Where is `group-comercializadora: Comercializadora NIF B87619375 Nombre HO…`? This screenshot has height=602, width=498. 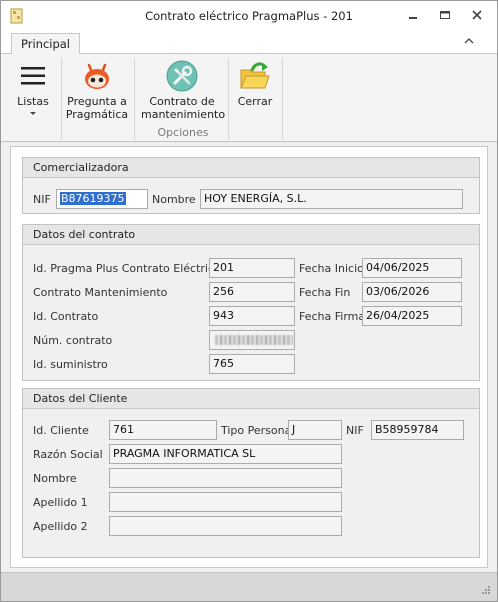
group-comercializadora: Comercializadora NIF B87619375 Nombre HO… is located at coordinates (251, 185).